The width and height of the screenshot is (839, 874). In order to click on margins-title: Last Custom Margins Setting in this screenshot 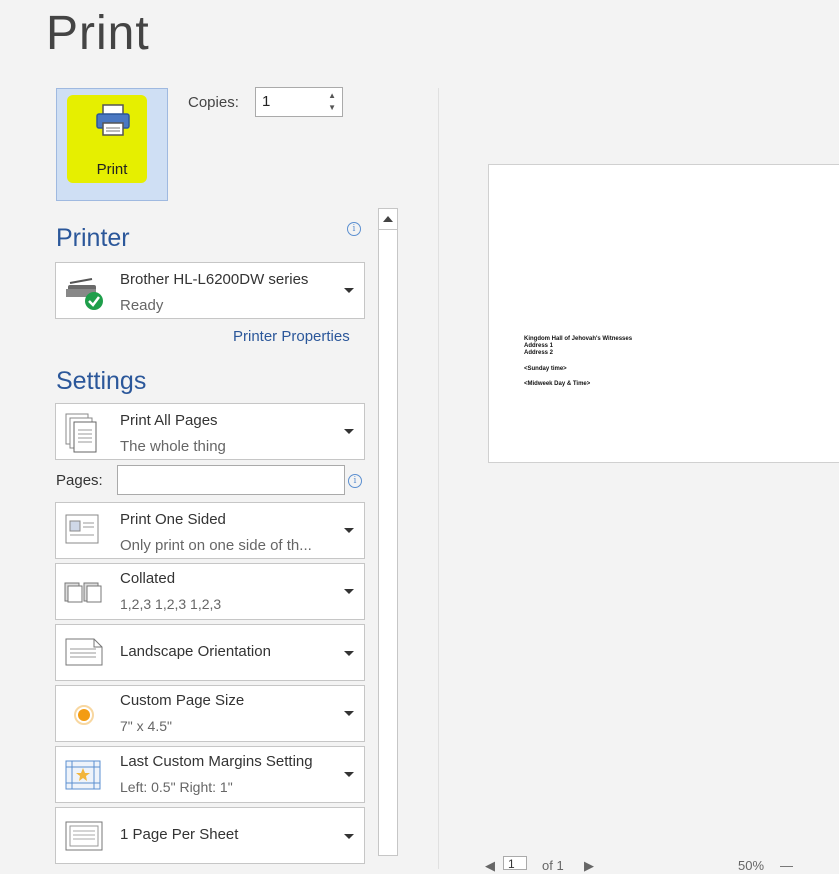, I will do `click(216, 761)`.